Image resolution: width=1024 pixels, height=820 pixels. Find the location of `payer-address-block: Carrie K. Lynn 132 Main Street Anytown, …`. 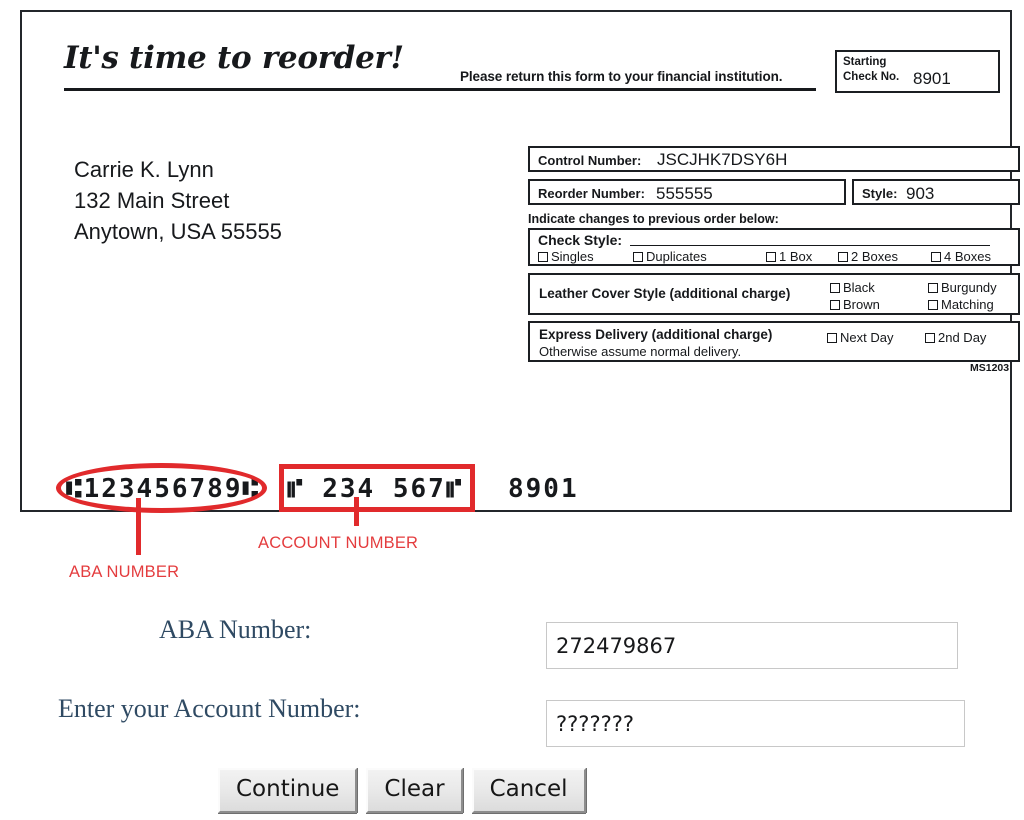

payer-address-block: Carrie K. Lynn 132 Main Street Anytown, … is located at coordinates (178, 200).